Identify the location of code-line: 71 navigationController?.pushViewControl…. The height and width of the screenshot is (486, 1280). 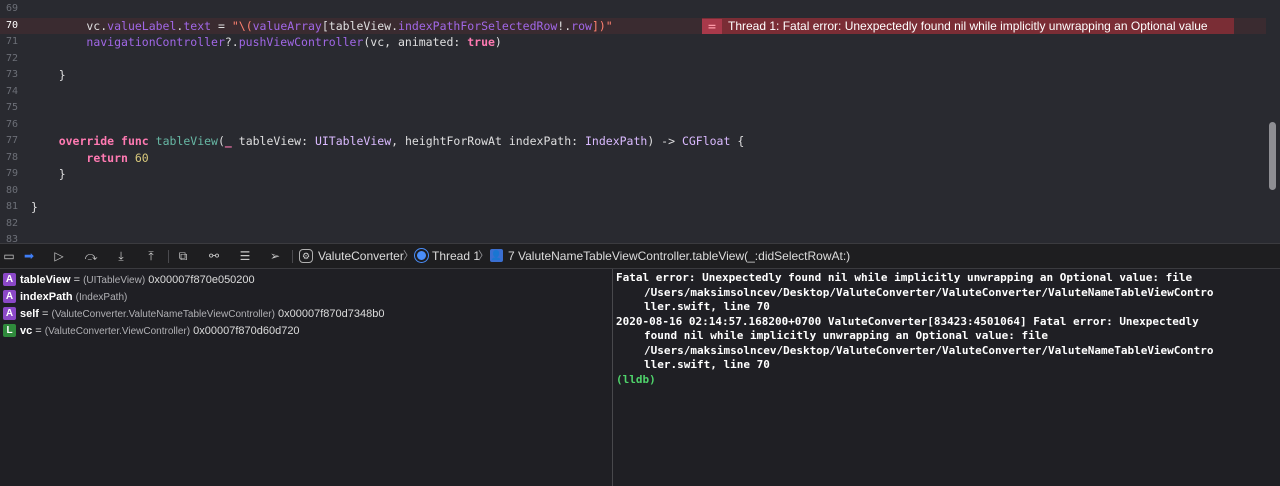
(633, 42).